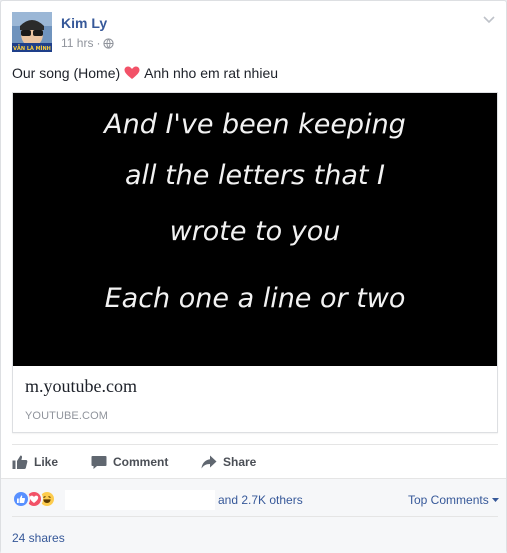 The image size is (507, 553). Describe the element at coordinates (32, 32) in the screenshot. I see `avatar: VẪN LÀ MÌNH` at that location.